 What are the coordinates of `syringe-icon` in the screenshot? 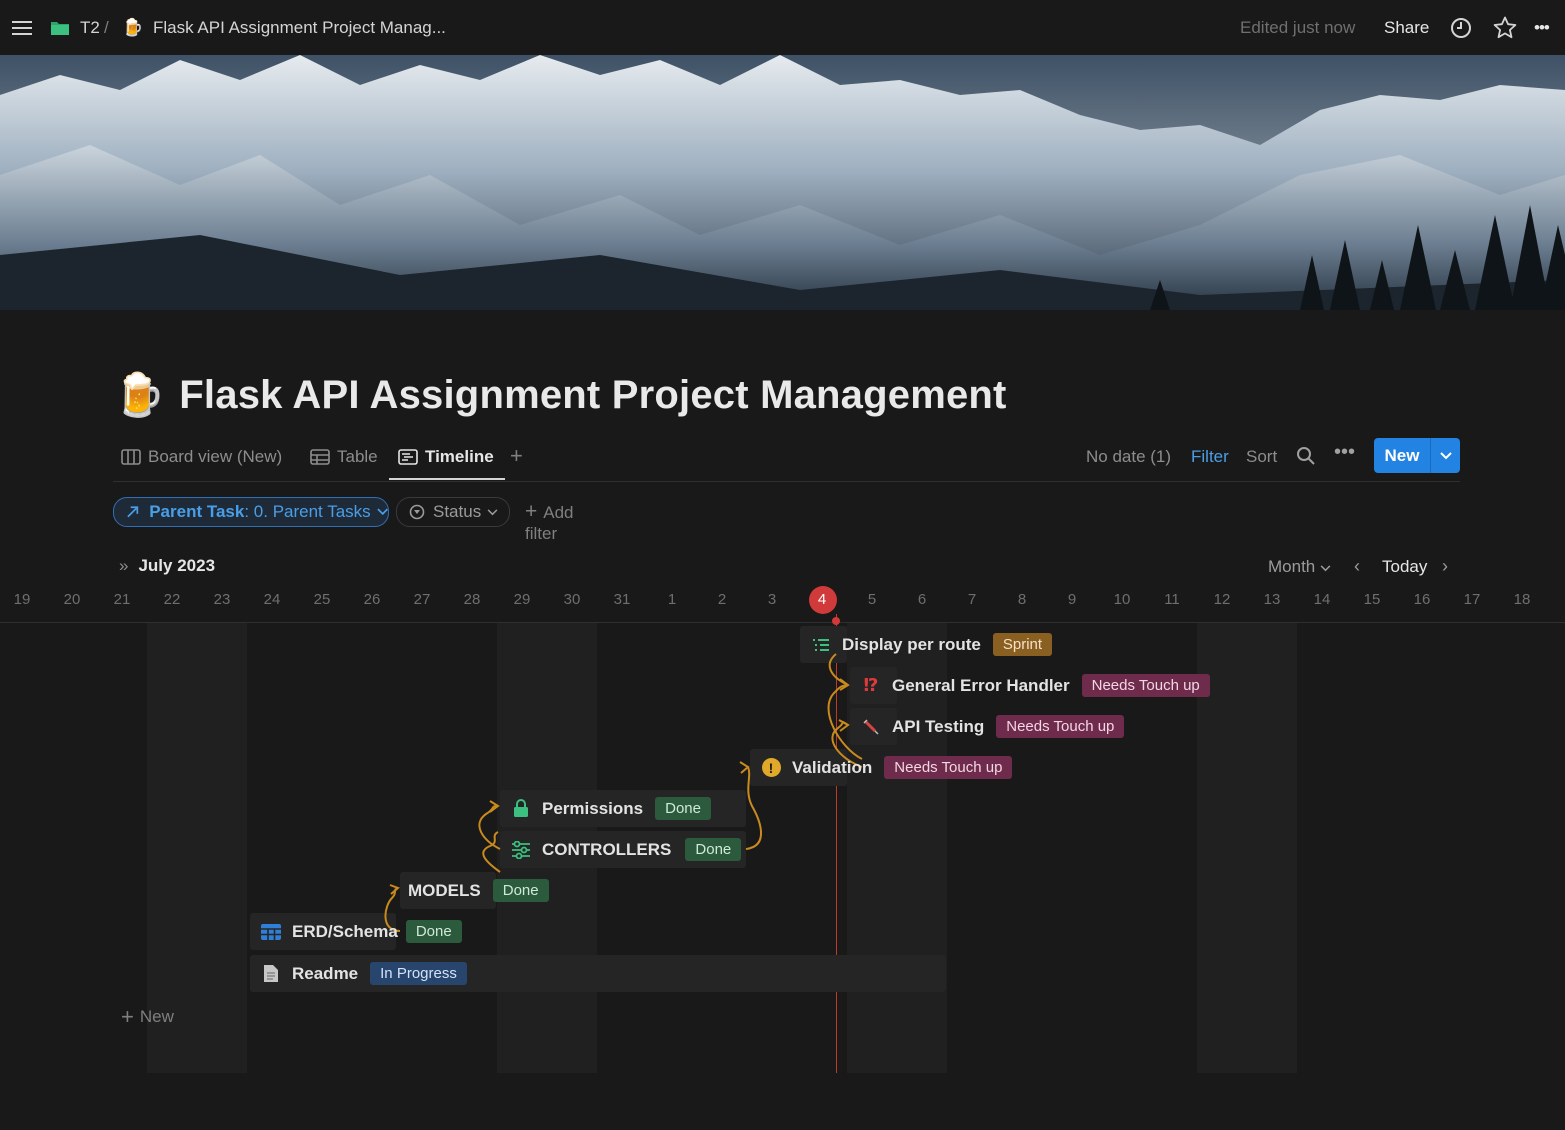 It's located at (871, 727).